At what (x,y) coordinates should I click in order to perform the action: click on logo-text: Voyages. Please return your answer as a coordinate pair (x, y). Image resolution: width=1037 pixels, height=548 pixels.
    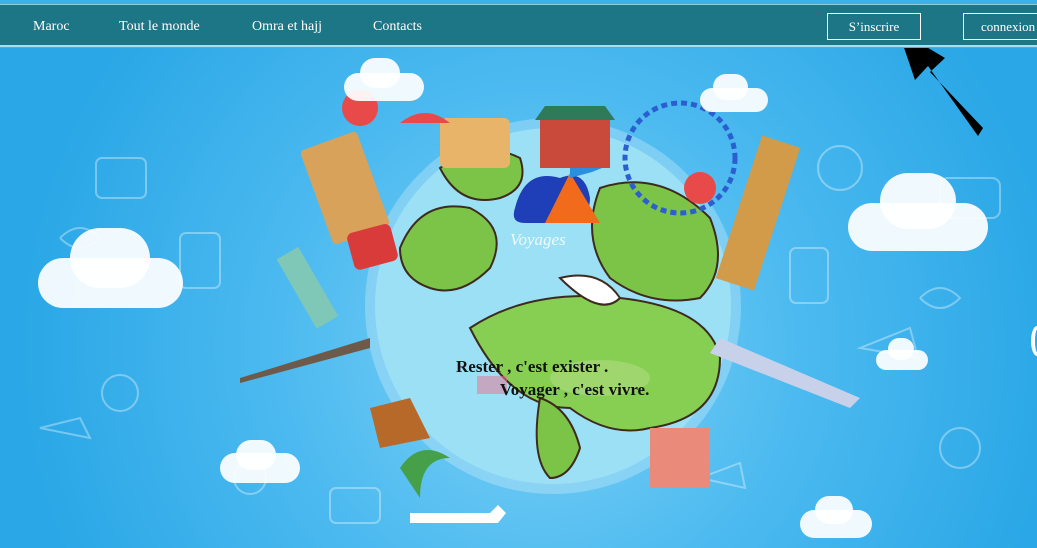
    Looking at the image, I should click on (538, 239).